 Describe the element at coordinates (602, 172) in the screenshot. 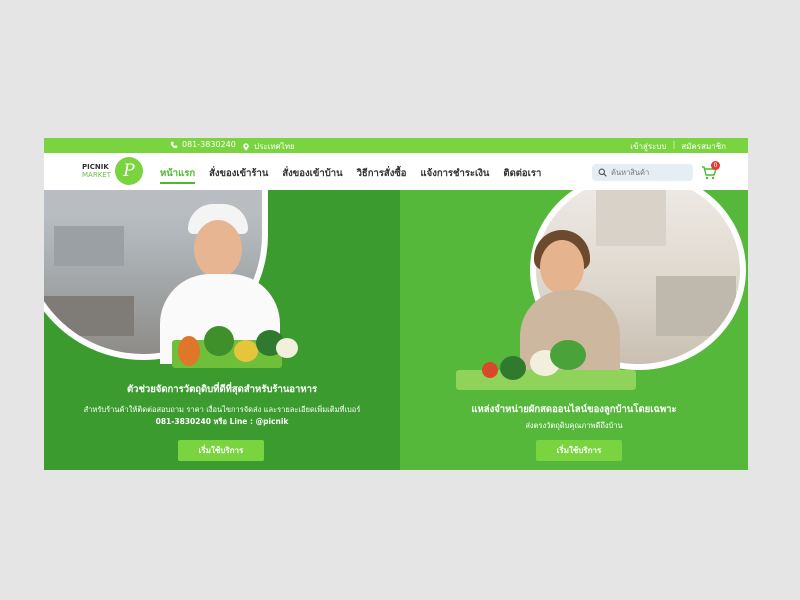

I see `search-icon` at that location.